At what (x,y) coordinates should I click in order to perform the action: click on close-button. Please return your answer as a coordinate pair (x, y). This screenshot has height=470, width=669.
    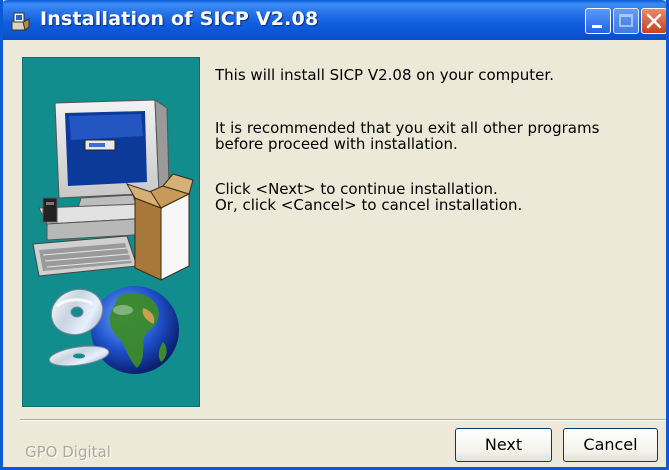
    Looking at the image, I should click on (653, 21).